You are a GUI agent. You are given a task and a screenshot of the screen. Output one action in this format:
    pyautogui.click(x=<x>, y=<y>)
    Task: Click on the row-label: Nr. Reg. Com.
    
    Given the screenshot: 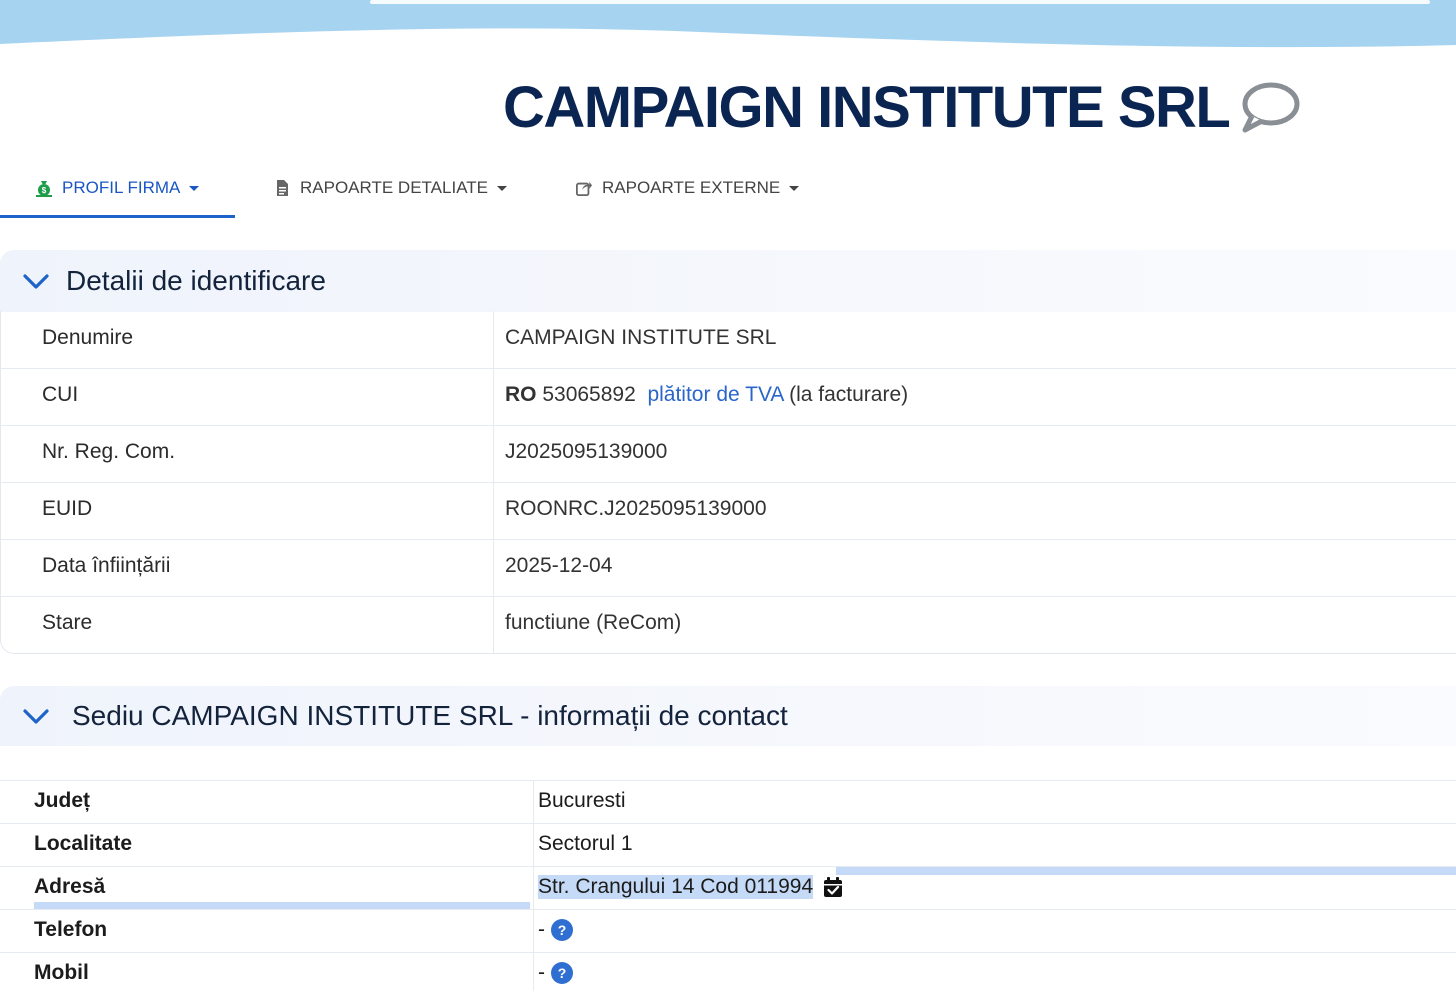 What is the action you would take?
    pyautogui.click(x=109, y=451)
    